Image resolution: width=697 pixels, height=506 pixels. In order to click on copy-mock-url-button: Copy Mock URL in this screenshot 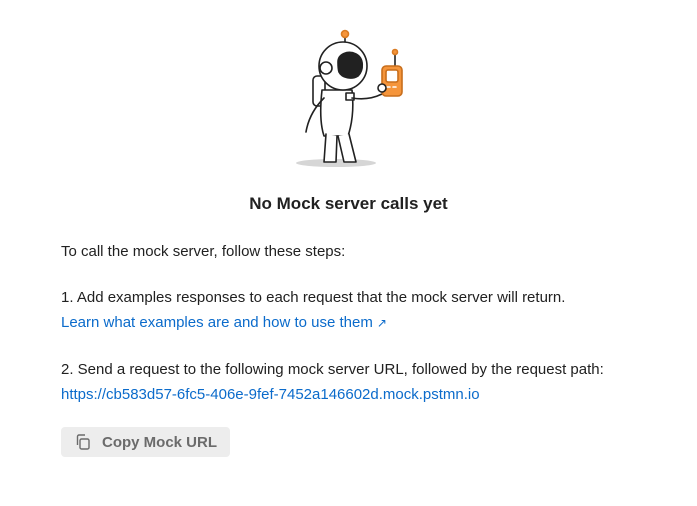, I will do `click(145, 442)`.